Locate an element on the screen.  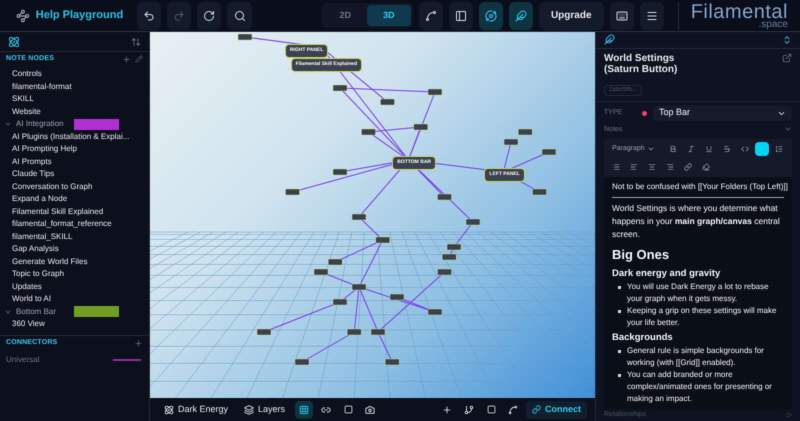
view-mode-tab: 3D is located at coordinates (389, 15).